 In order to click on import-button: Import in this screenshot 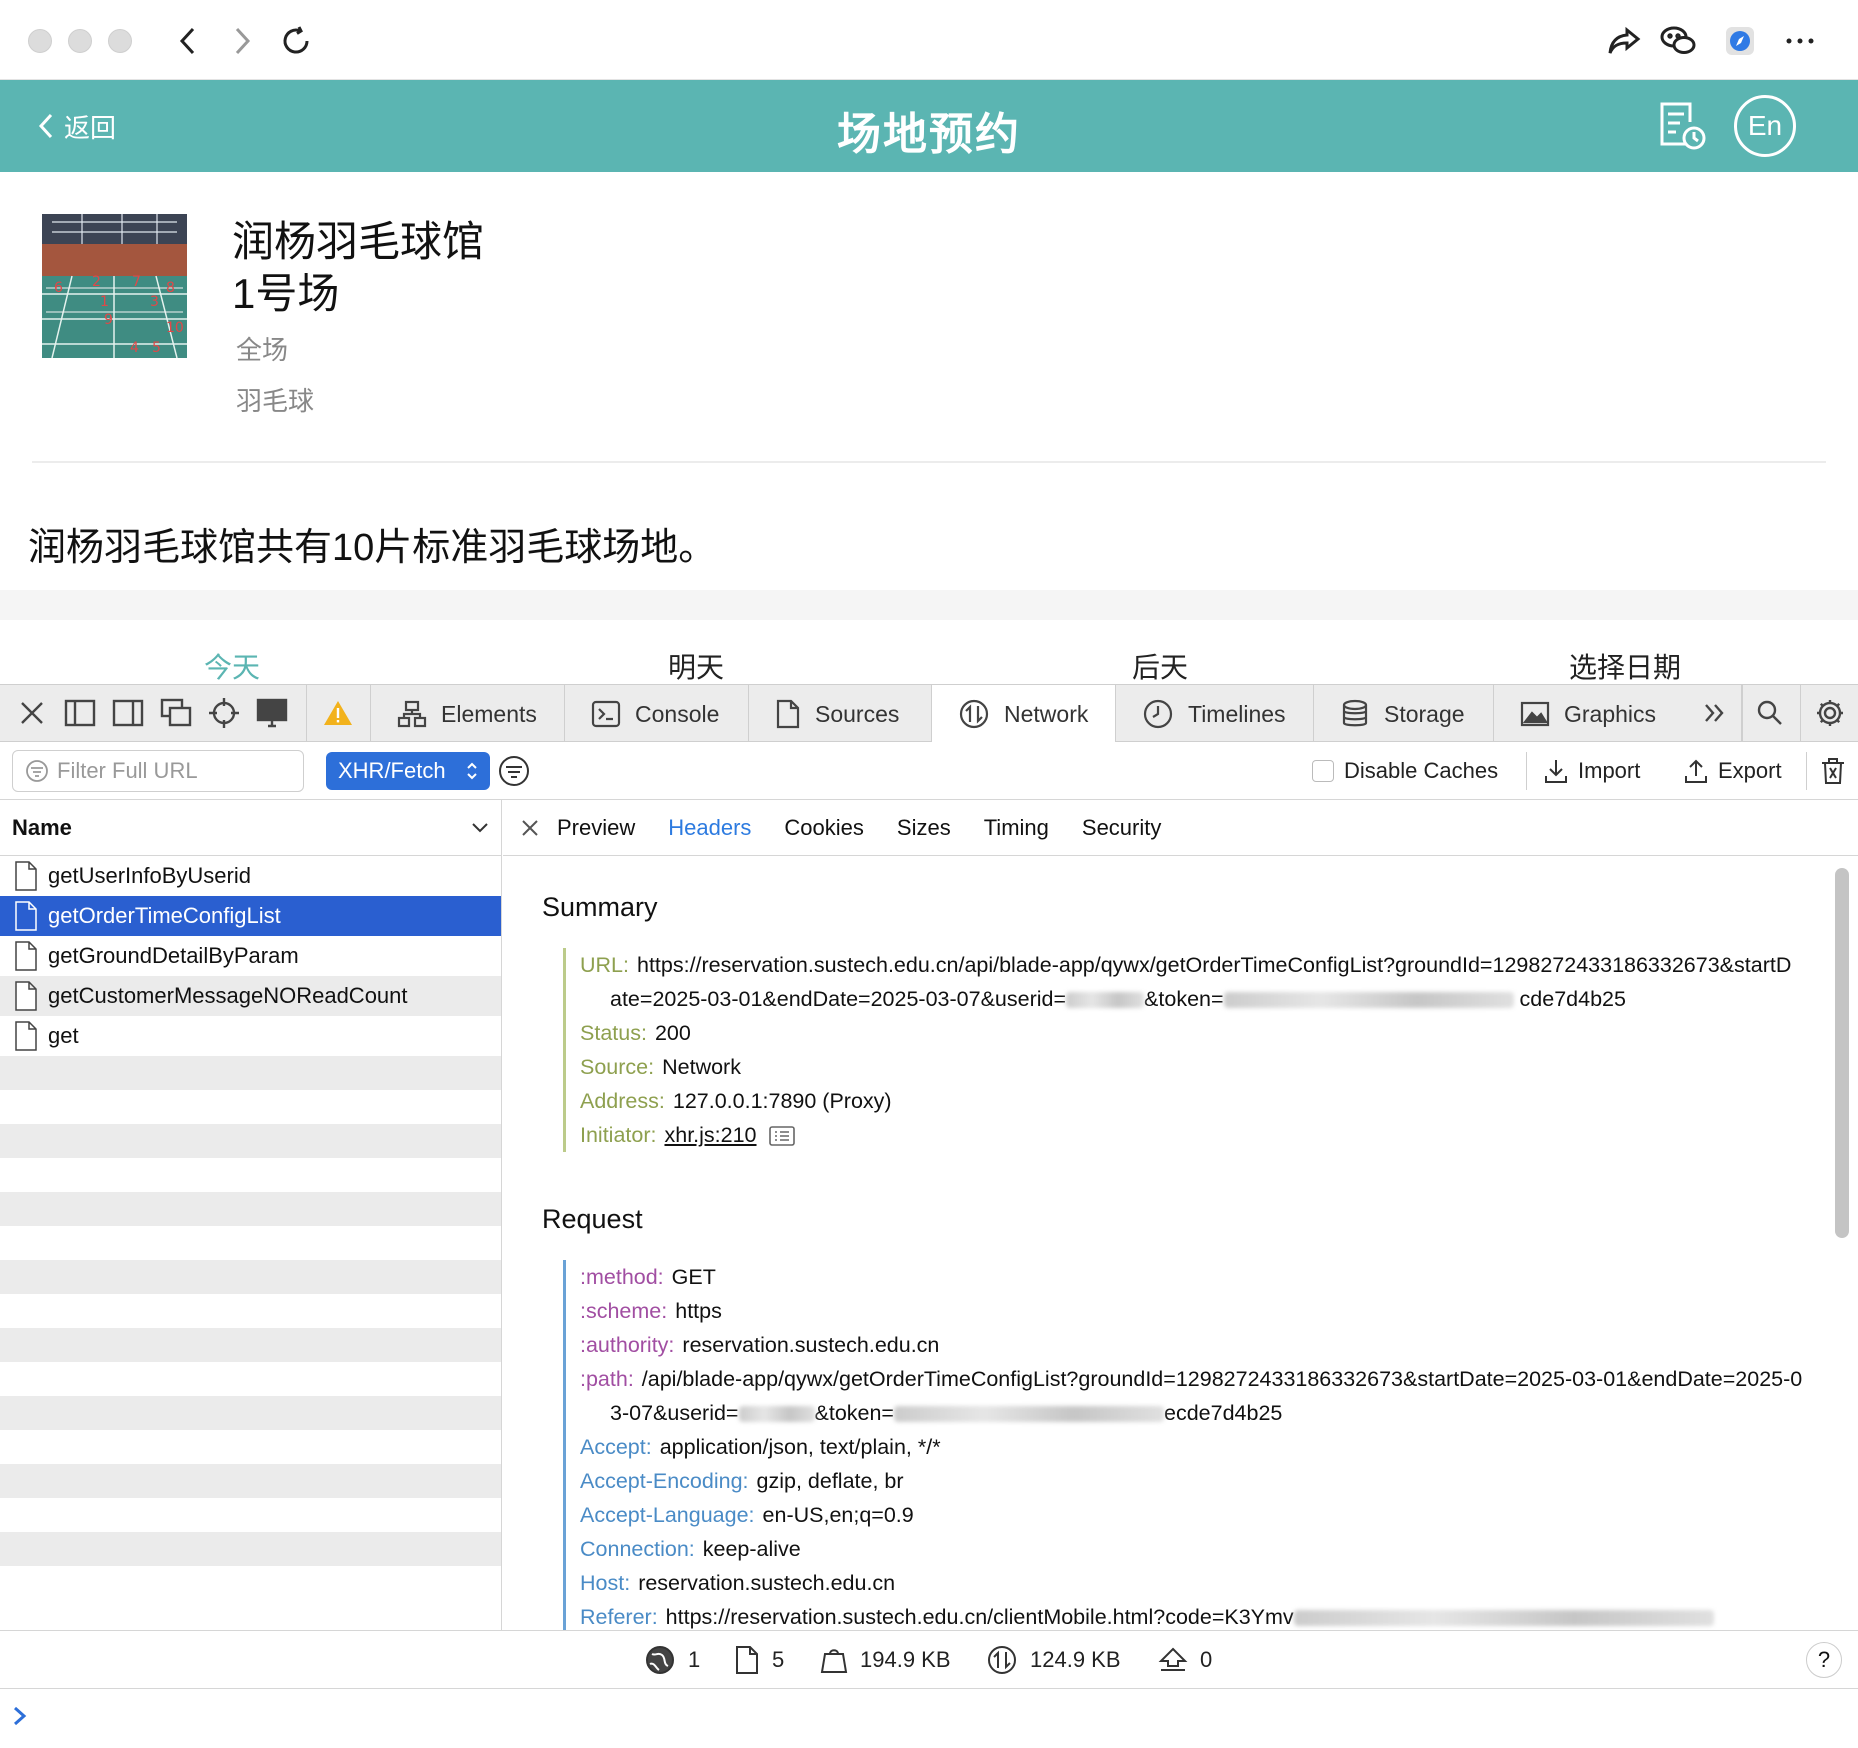, I will do `click(1592, 771)`.